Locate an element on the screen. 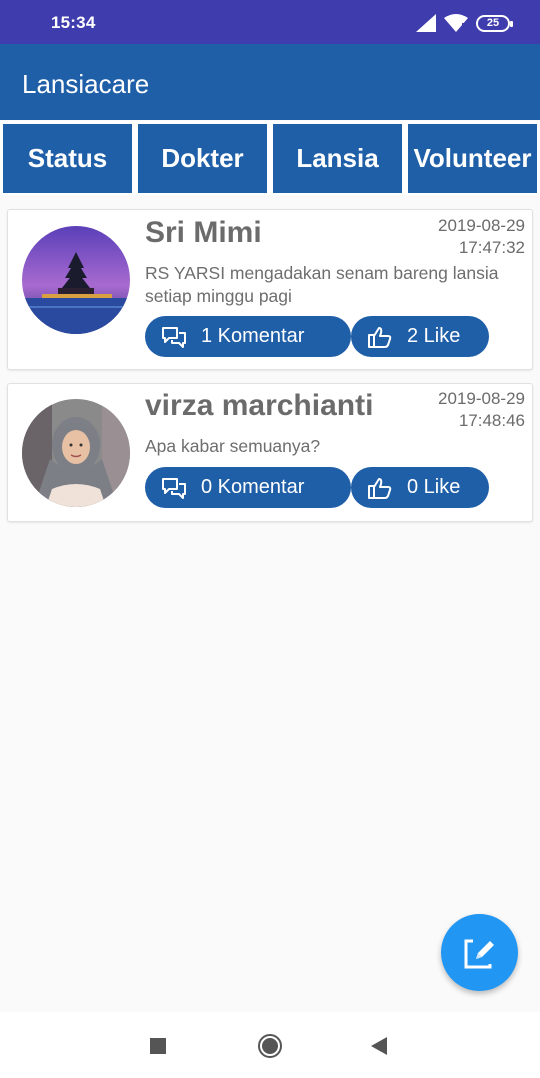  tab-dokter: Dokter is located at coordinates (202, 158).